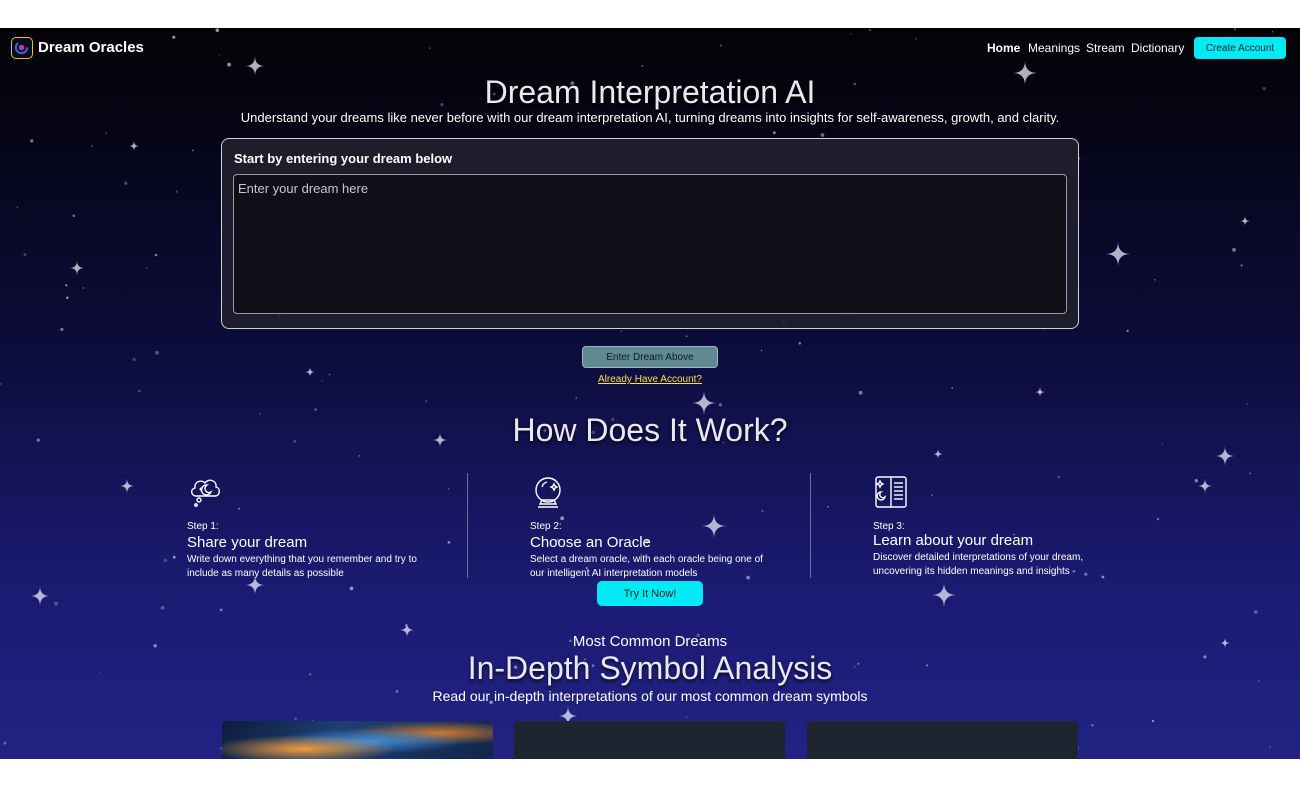 The height and width of the screenshot is (788, 1300). Describe the element at coordinates (650, 430) in the screenshot. I see `how-it-works-title: How Does It Work?` at that location.